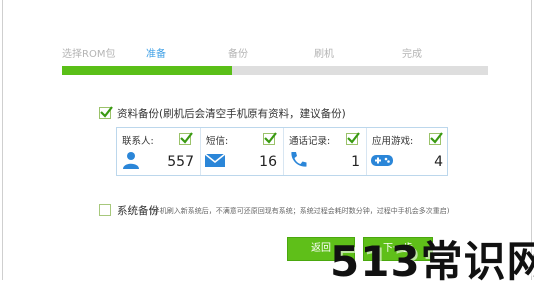  I want to click on apps-games-checkbox, so click(436, 138).